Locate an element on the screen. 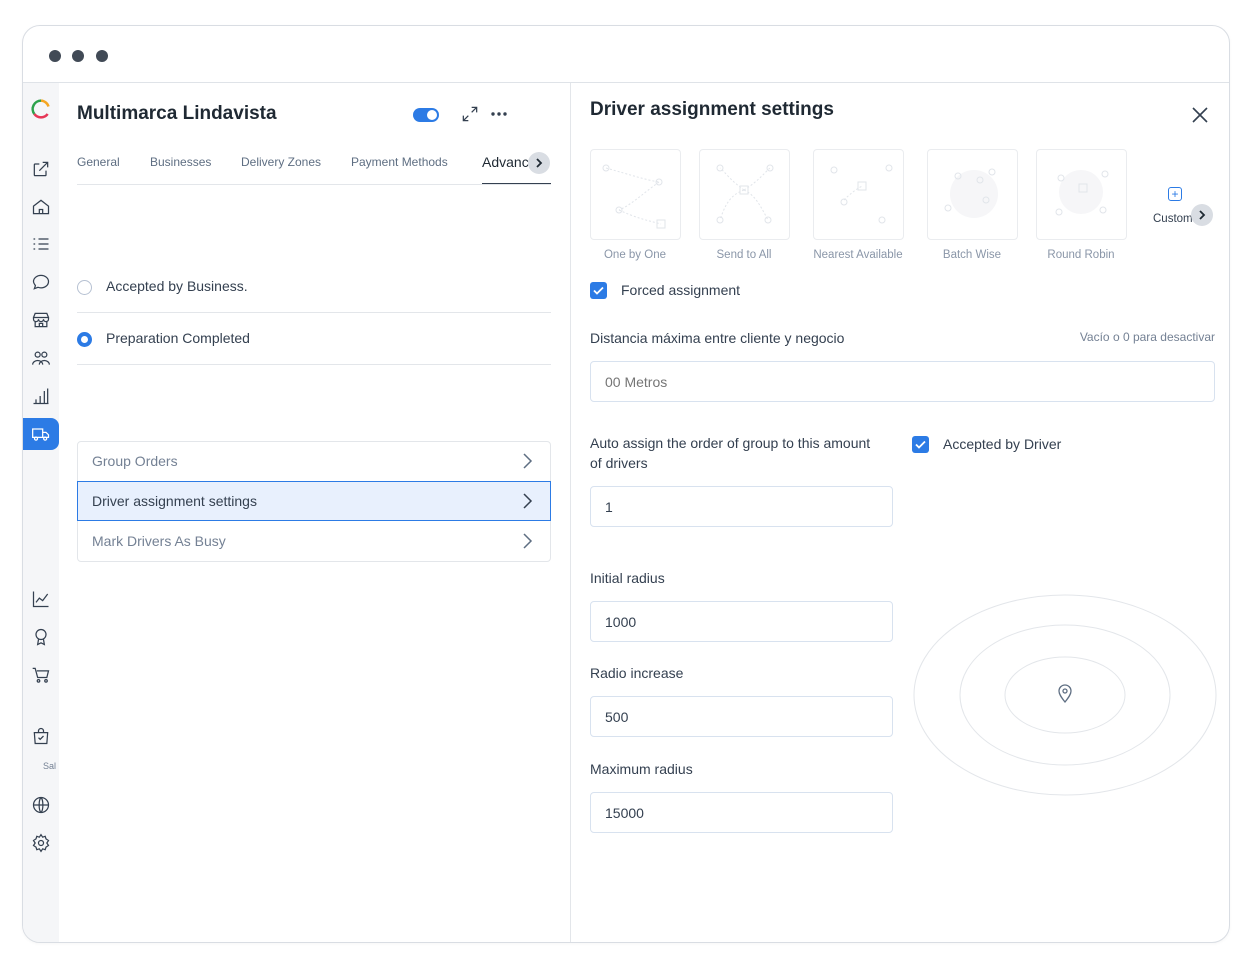 The width and height of the screenshot is (1254, 970). business-enabled-toggle is located at coordinates (426, 115).